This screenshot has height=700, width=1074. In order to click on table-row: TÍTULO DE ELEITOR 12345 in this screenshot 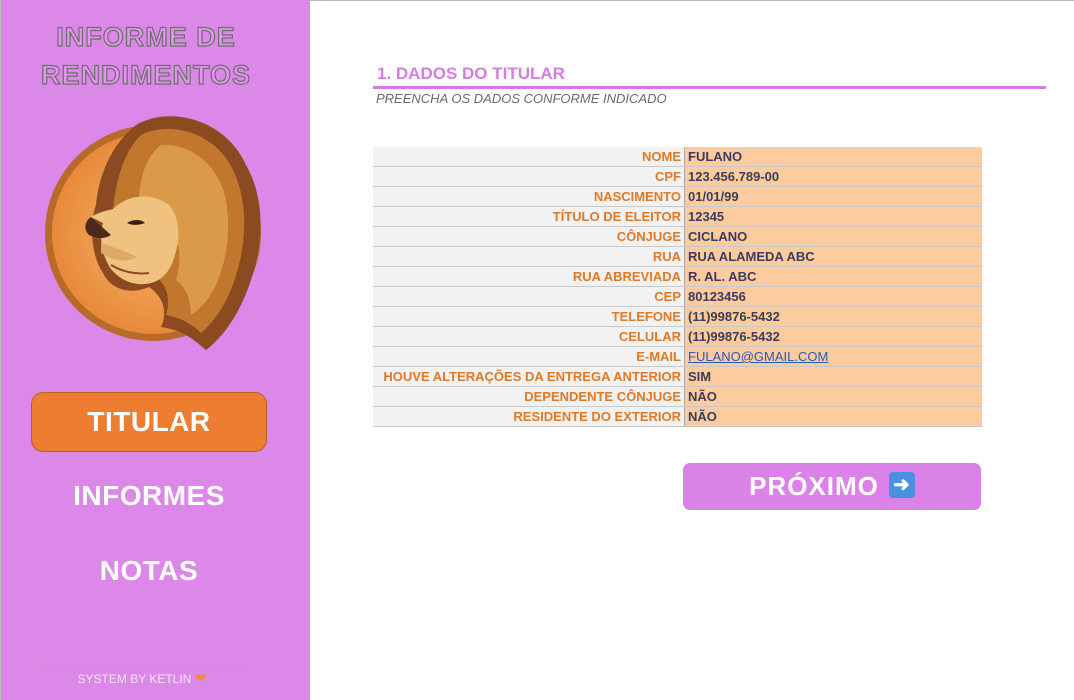, I will do `click(677, 216)`.